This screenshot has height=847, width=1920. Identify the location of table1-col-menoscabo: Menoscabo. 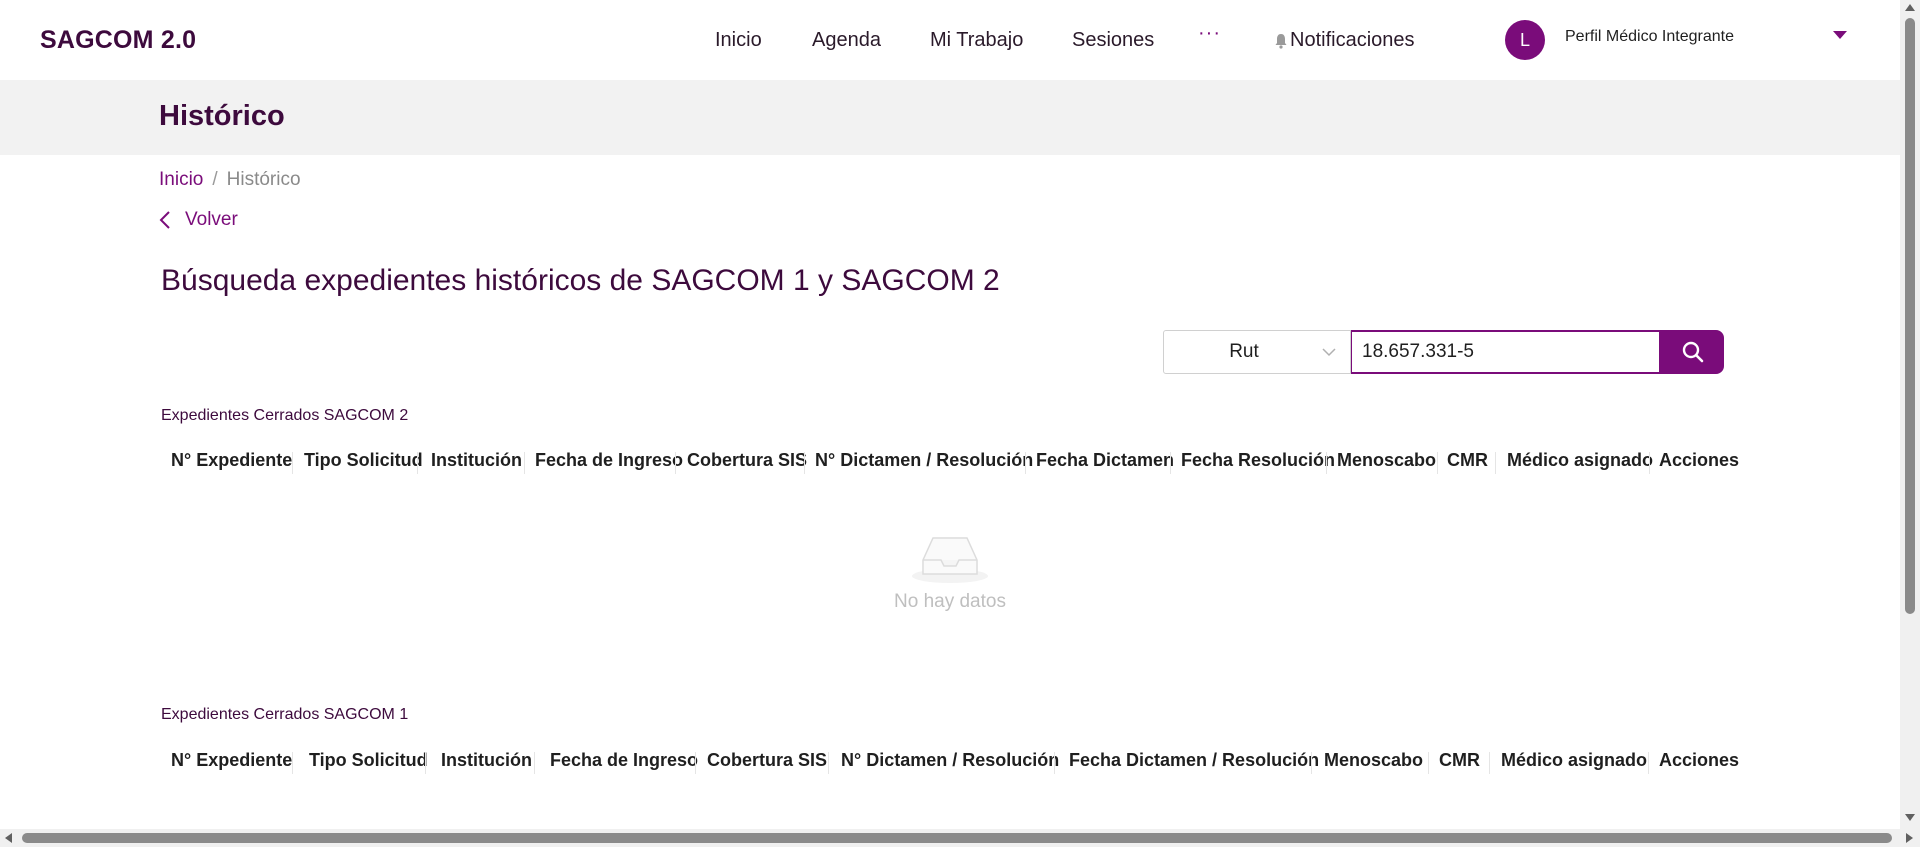
(1373, 760).